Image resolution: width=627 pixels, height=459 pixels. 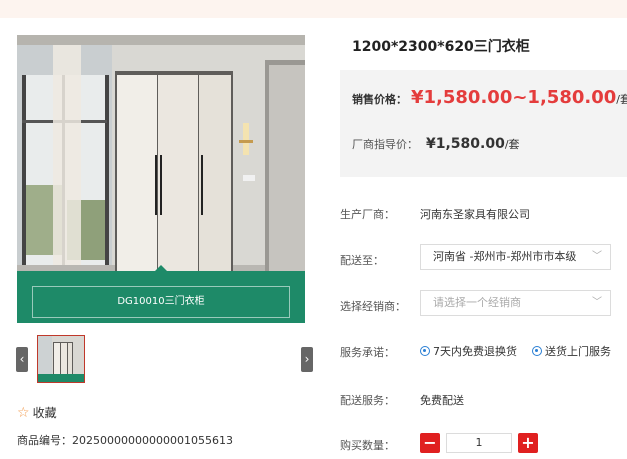 I want to click on sku-value: 20250000000000001055613, so click(x=152, y=440).